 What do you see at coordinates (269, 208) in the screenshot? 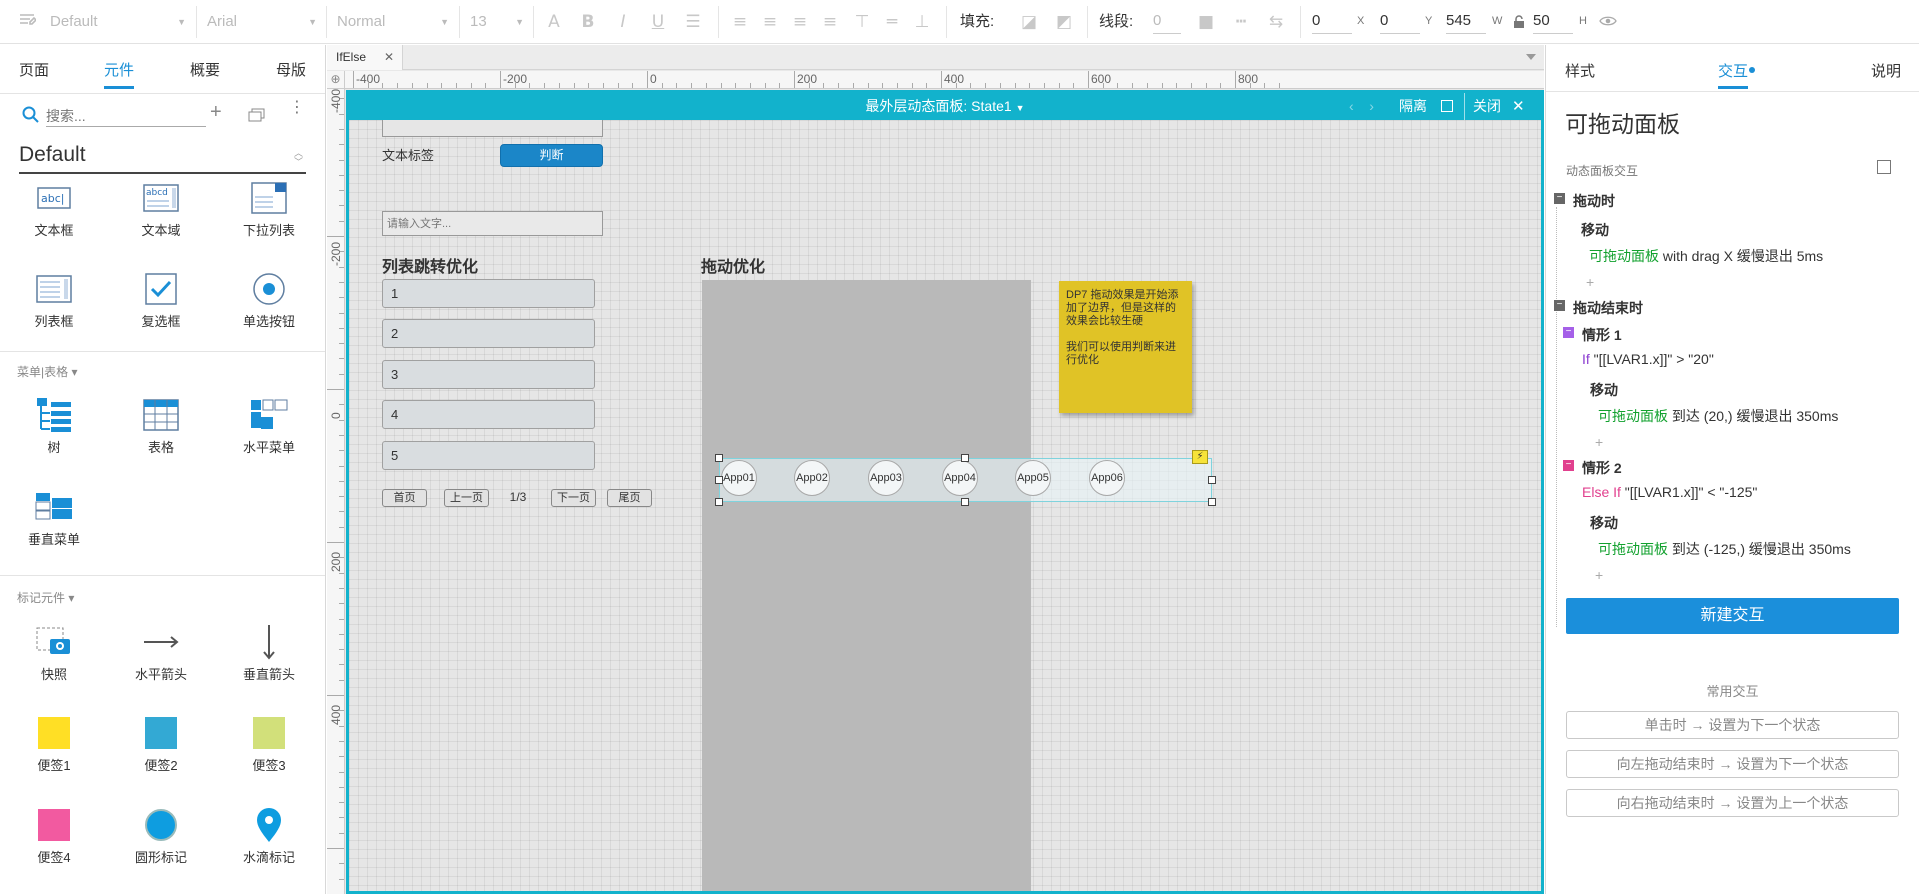
I see `widget-dropdown: 下拉列表` at bounding box center [269, 208].